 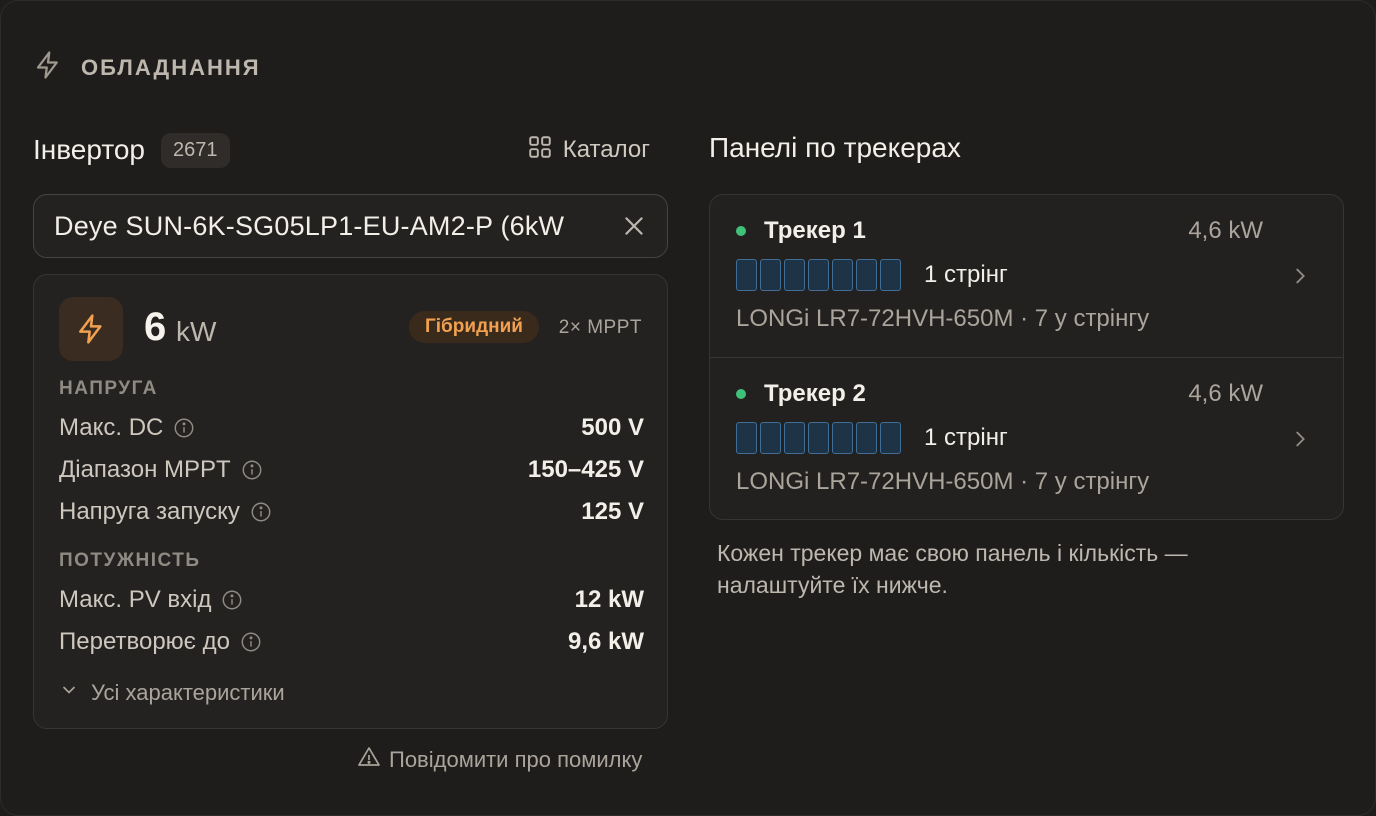 I want to click on inverter-header: Інвертор 2671 Каталог, so click(x=350, y=150).